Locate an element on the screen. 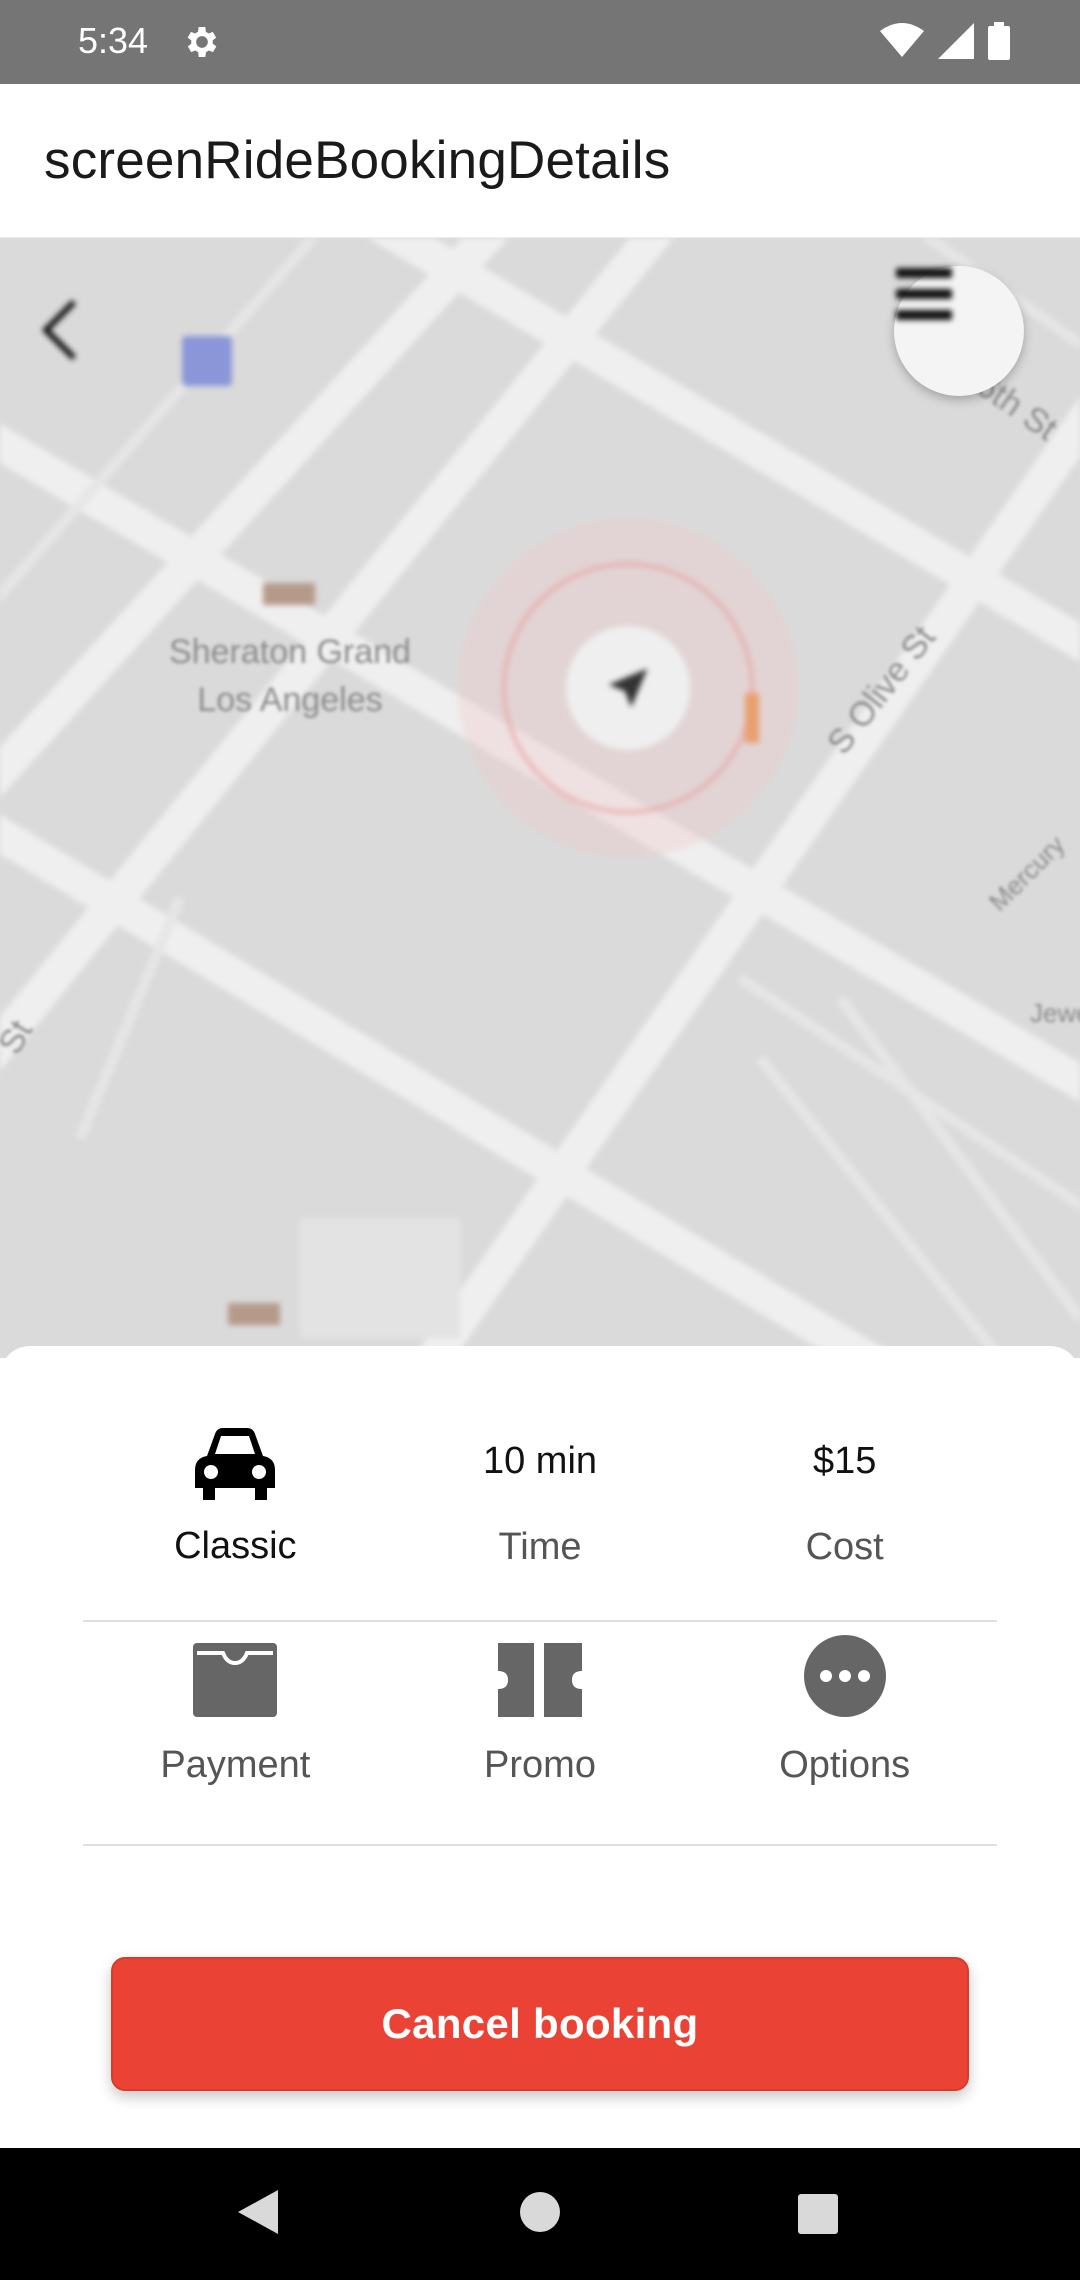 The image size is (1080, 2280). cost-label: Cost is located at coordinates (844, 1547).